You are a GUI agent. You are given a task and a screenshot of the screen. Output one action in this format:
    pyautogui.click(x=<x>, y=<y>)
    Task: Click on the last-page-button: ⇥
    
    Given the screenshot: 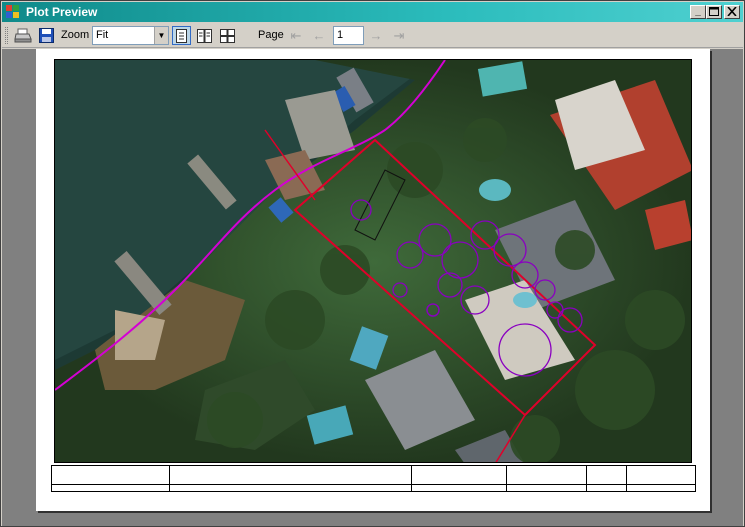 What is the action you would take?
    pyautogui.click(x=399, y=35)
    